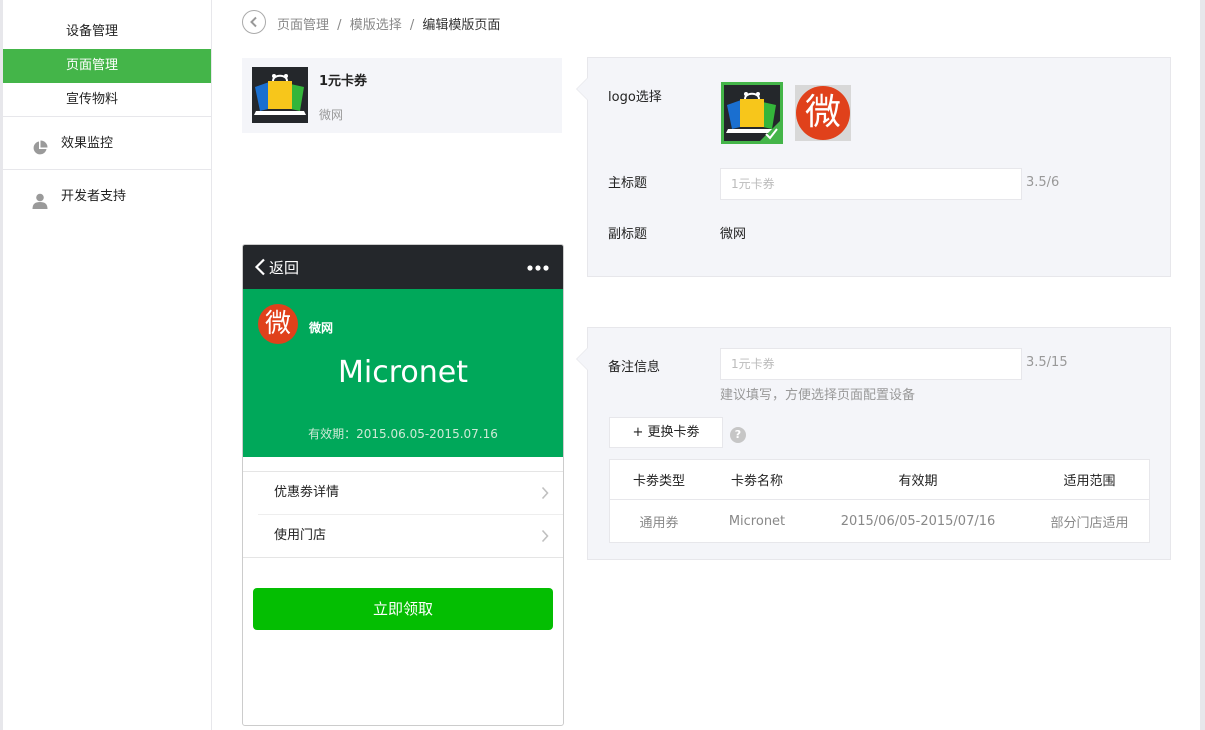 Image resolution: width=1205 pixels, height=730 pixels. What do you see at coordinates (321, 328) in the screenshot?
I see `brand-name: 微网` at bounding box center [321, 328].